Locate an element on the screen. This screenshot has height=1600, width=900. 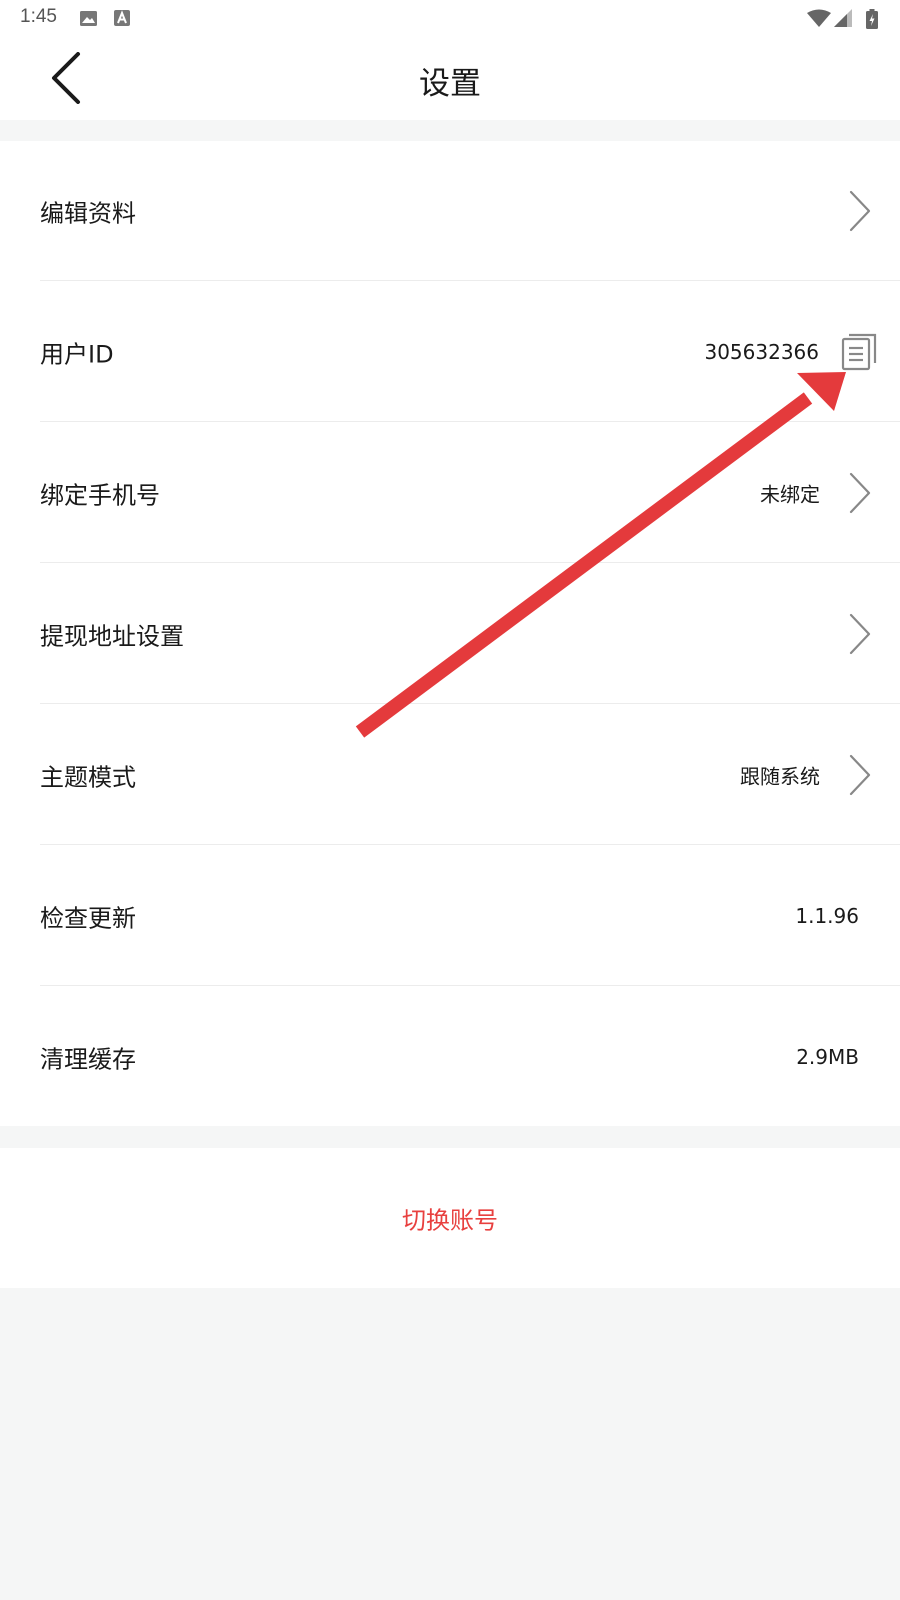
cache-size-value: 2.9MB is located at coordinates (827, 1057).